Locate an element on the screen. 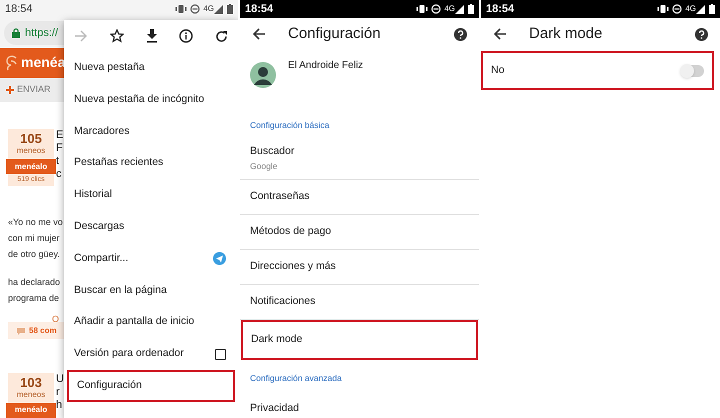  settings-item: Privacidad is located at coordinates (359, 404).